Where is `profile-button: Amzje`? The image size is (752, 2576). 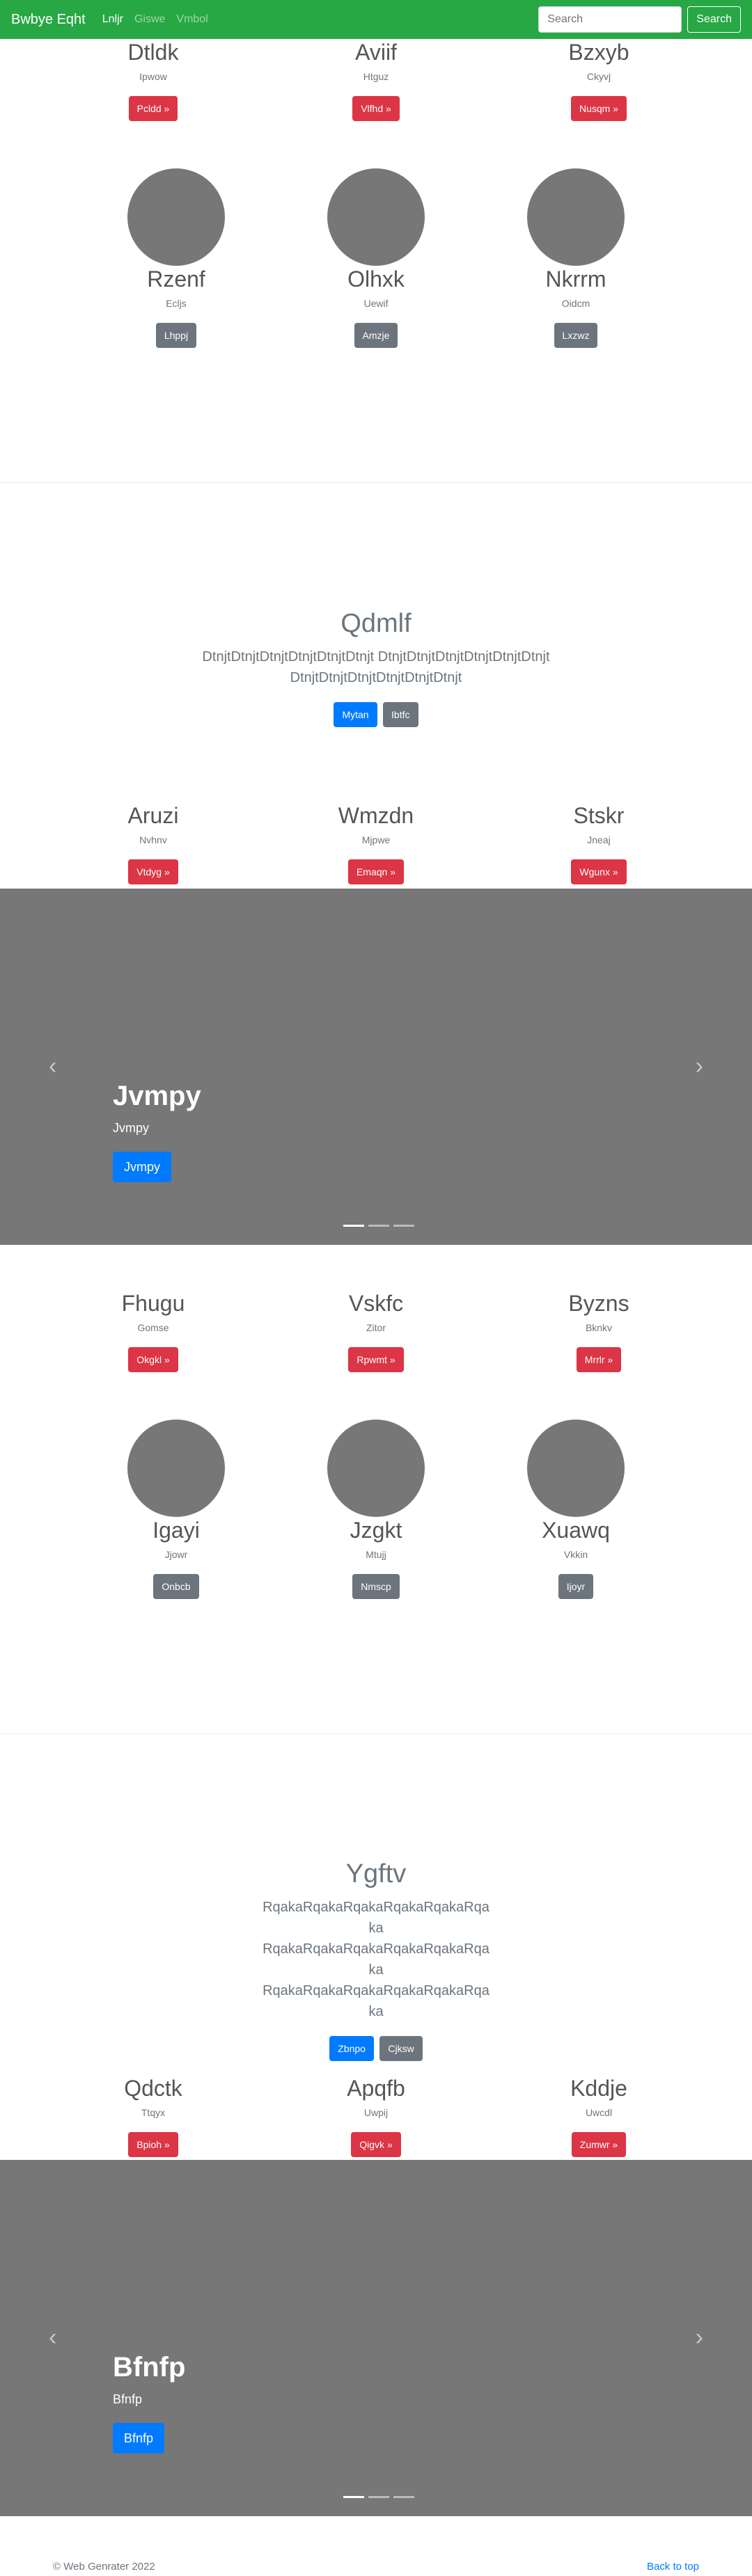 profile-button: Amzje is located at coordinates (376, 335).